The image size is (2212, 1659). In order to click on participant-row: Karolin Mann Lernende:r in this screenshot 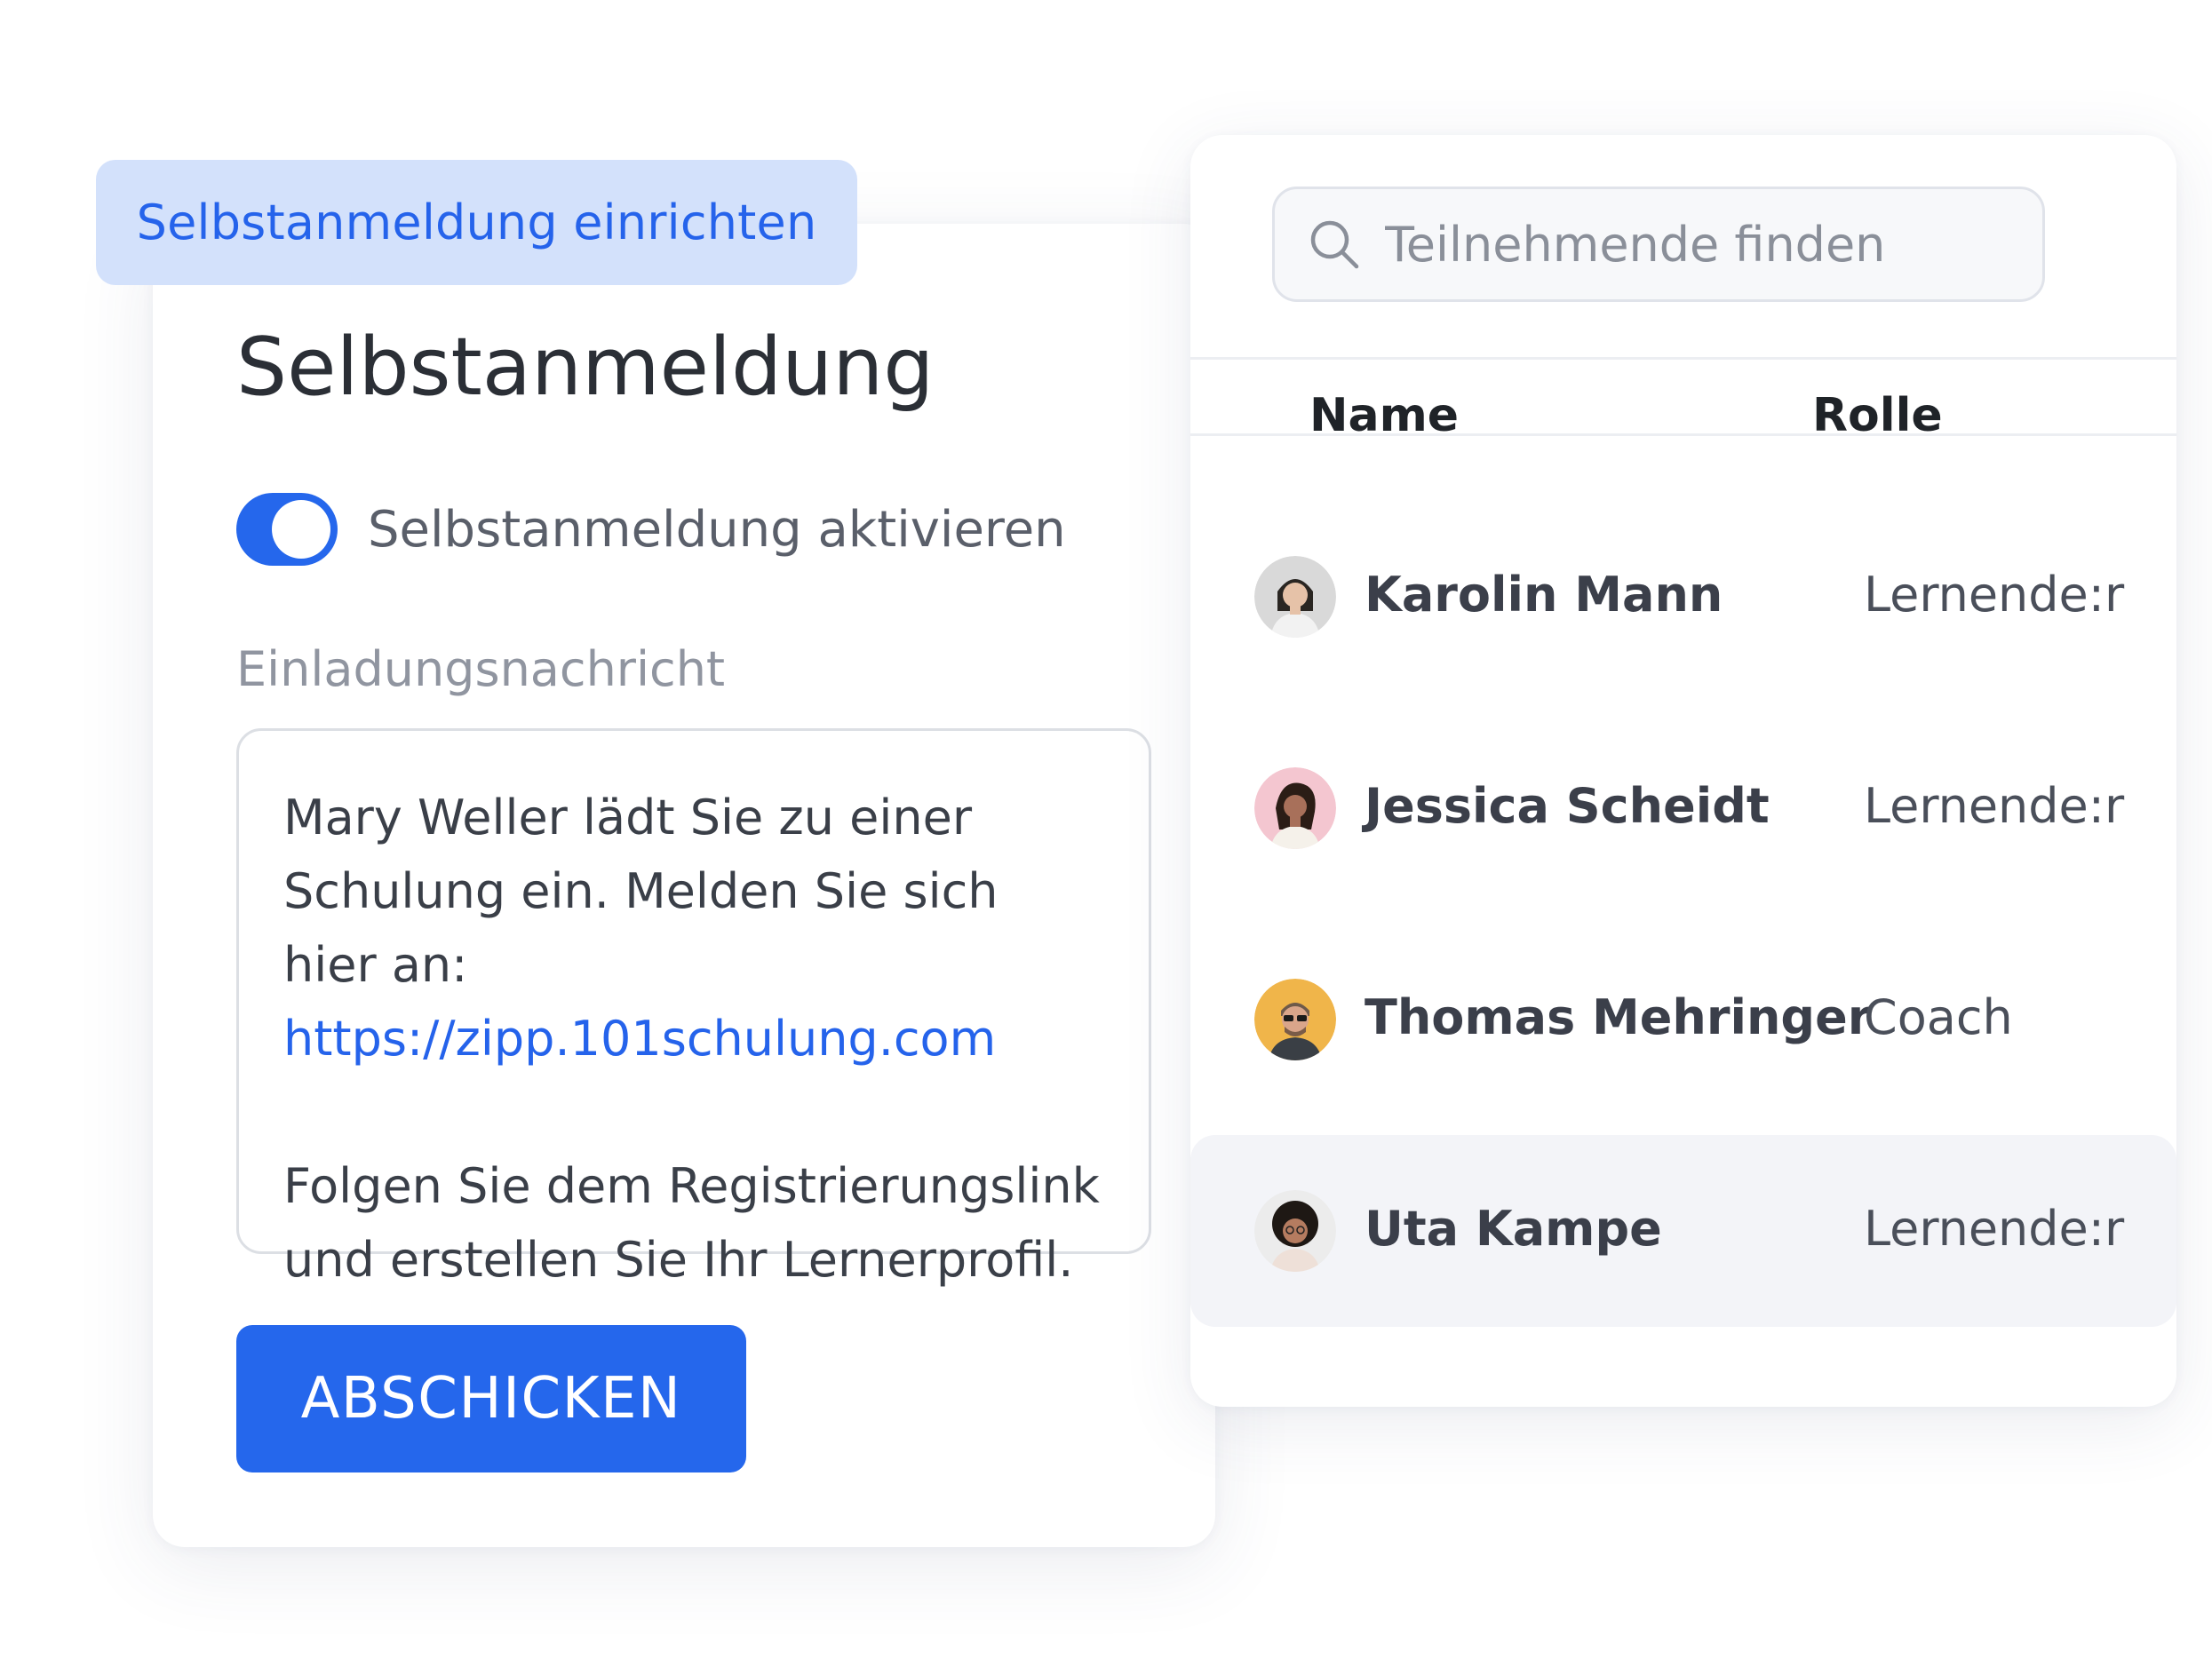, I will do `click(1683, 597)`.